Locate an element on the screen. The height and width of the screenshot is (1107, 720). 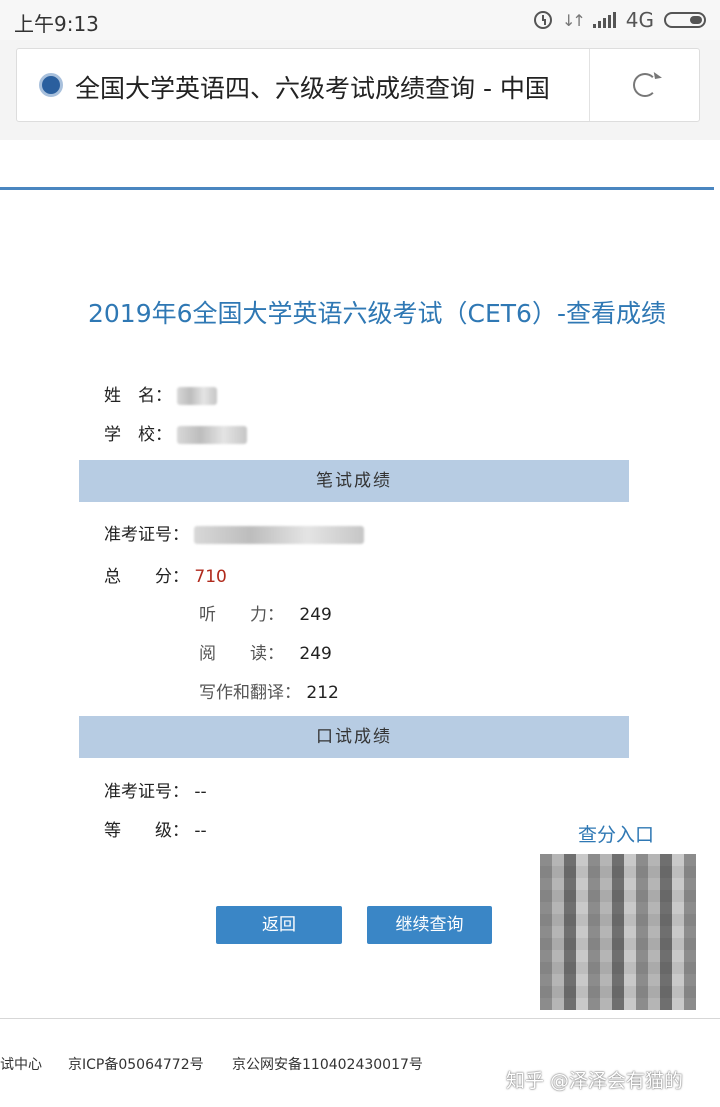
oral-ticket-row: 准考证号： -- is located at coordinates (155, 789).